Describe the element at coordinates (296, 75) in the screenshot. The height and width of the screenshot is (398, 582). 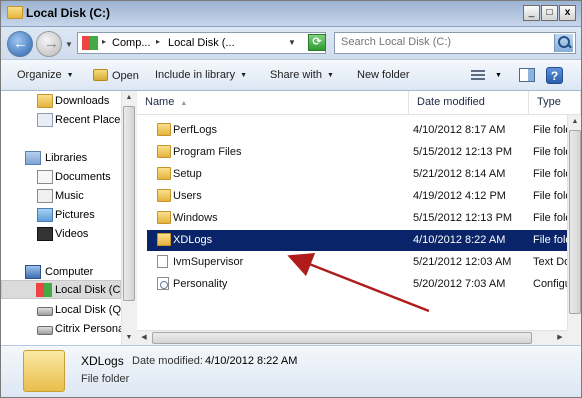
I see `share-with-label: Share with` at that location.